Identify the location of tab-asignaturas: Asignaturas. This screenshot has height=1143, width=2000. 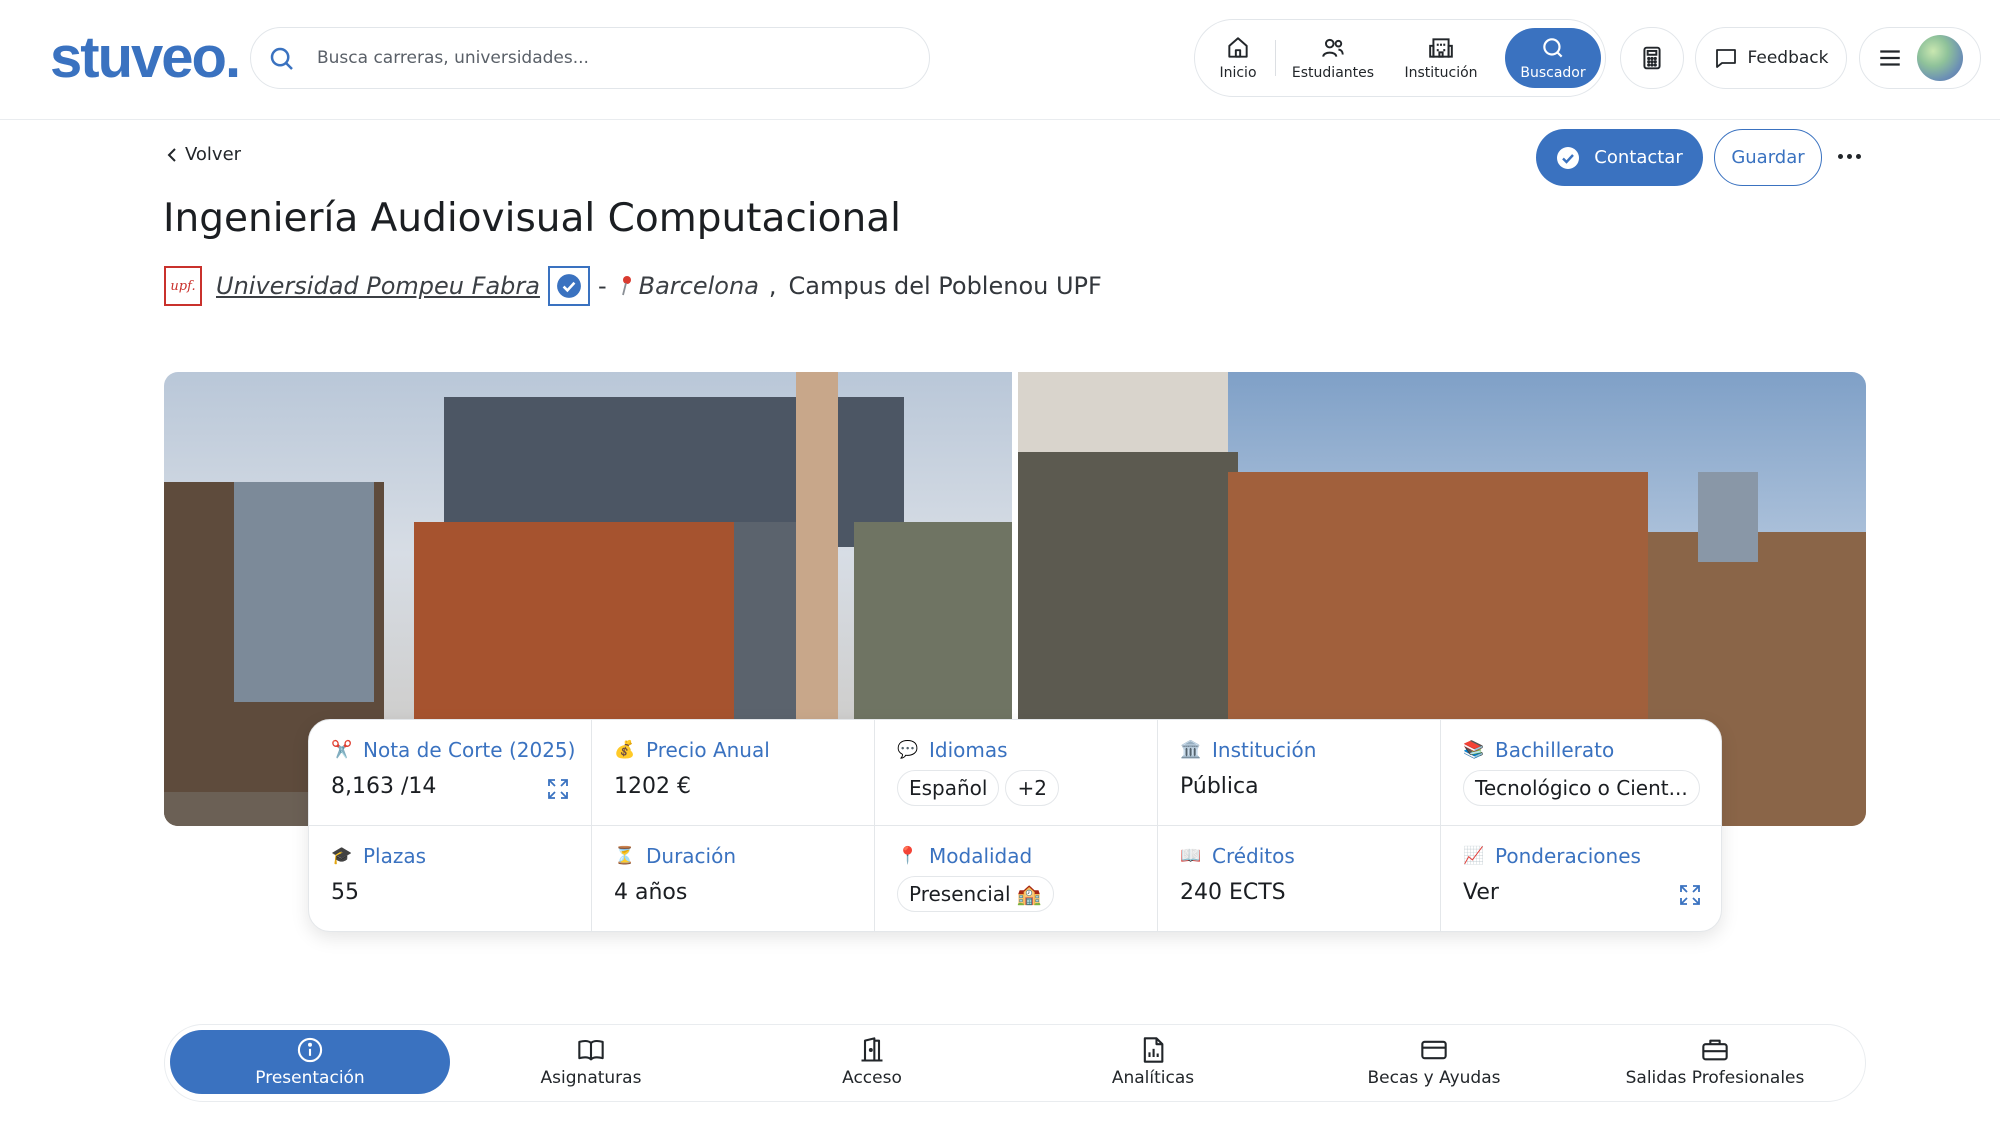
(591, 1062).